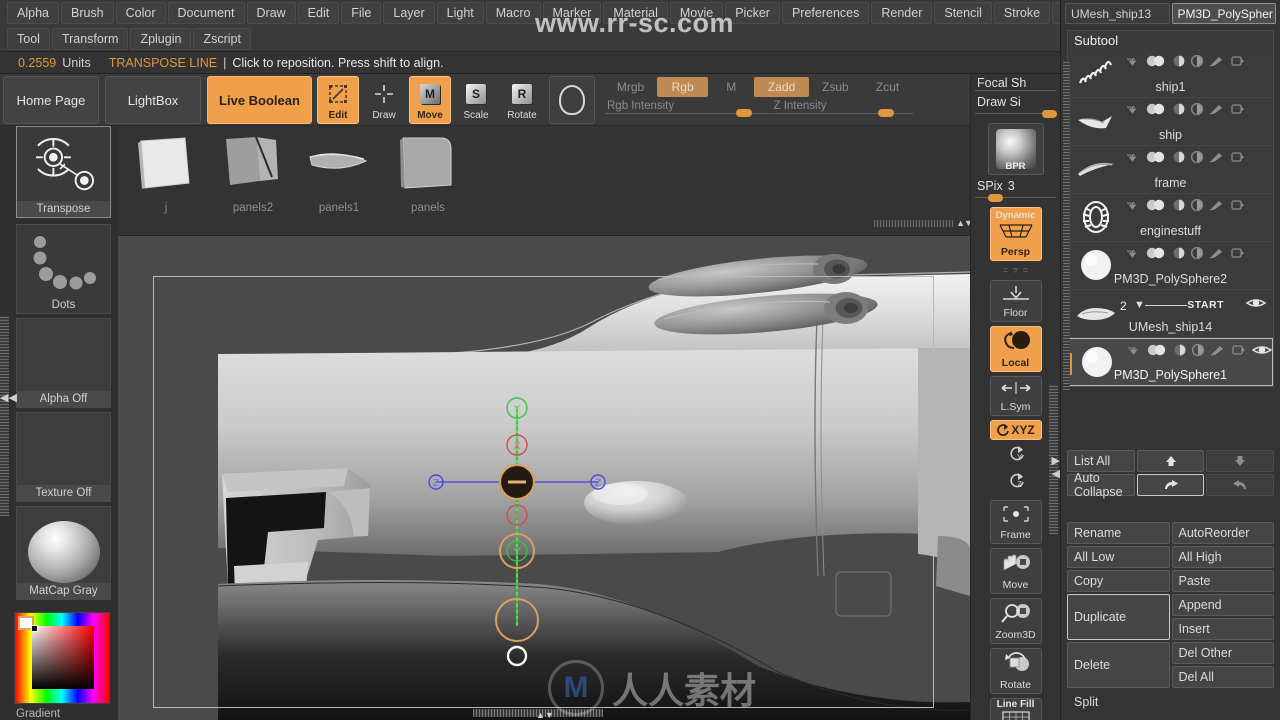 The image size is (1280, 720). What do you see at coordinates (460, 13) in the screenshot?
I see `menu-light: Light` at bounding box center [460, 13].